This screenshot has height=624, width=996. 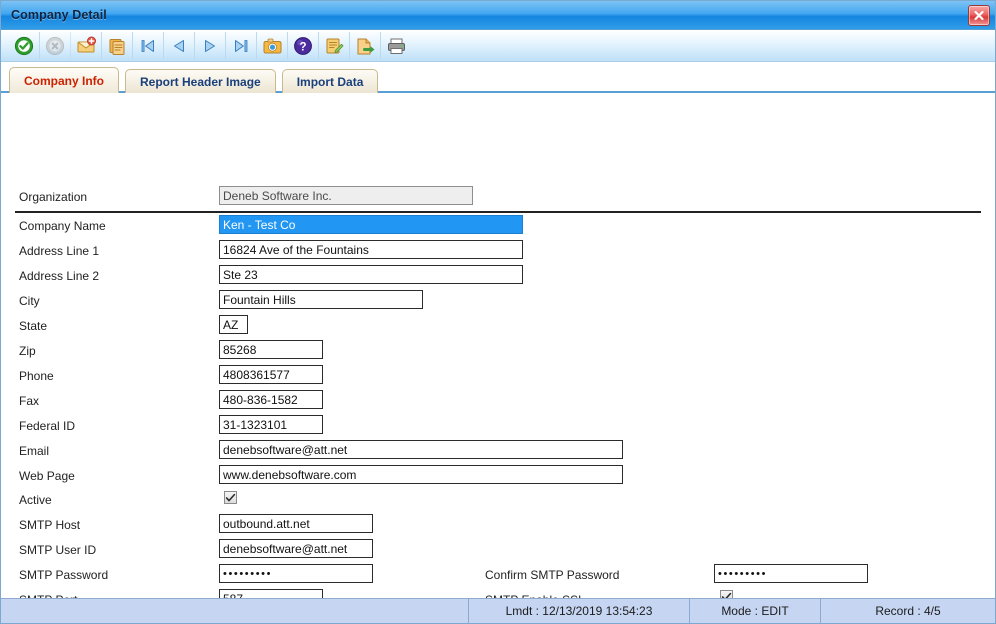 What do you see at coordinates (296, 523) in the screenshot?
I see `smtp-host-input` at bounding box center [296, 523].